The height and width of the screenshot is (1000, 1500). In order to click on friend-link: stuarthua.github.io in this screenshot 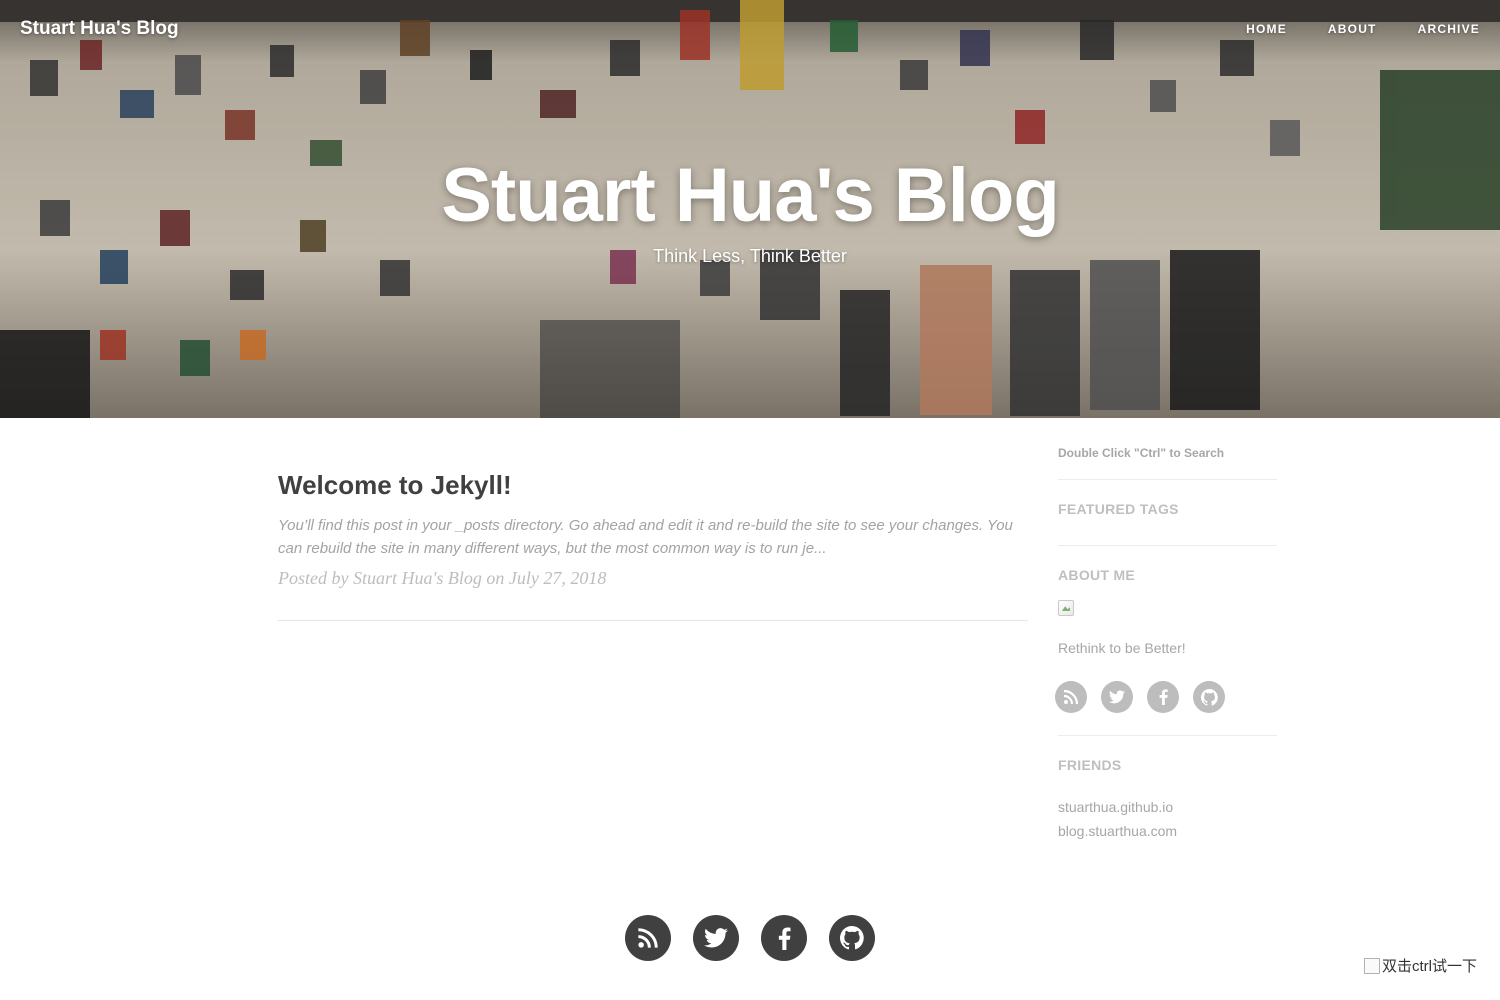, I will do `click(1167, 807)`.